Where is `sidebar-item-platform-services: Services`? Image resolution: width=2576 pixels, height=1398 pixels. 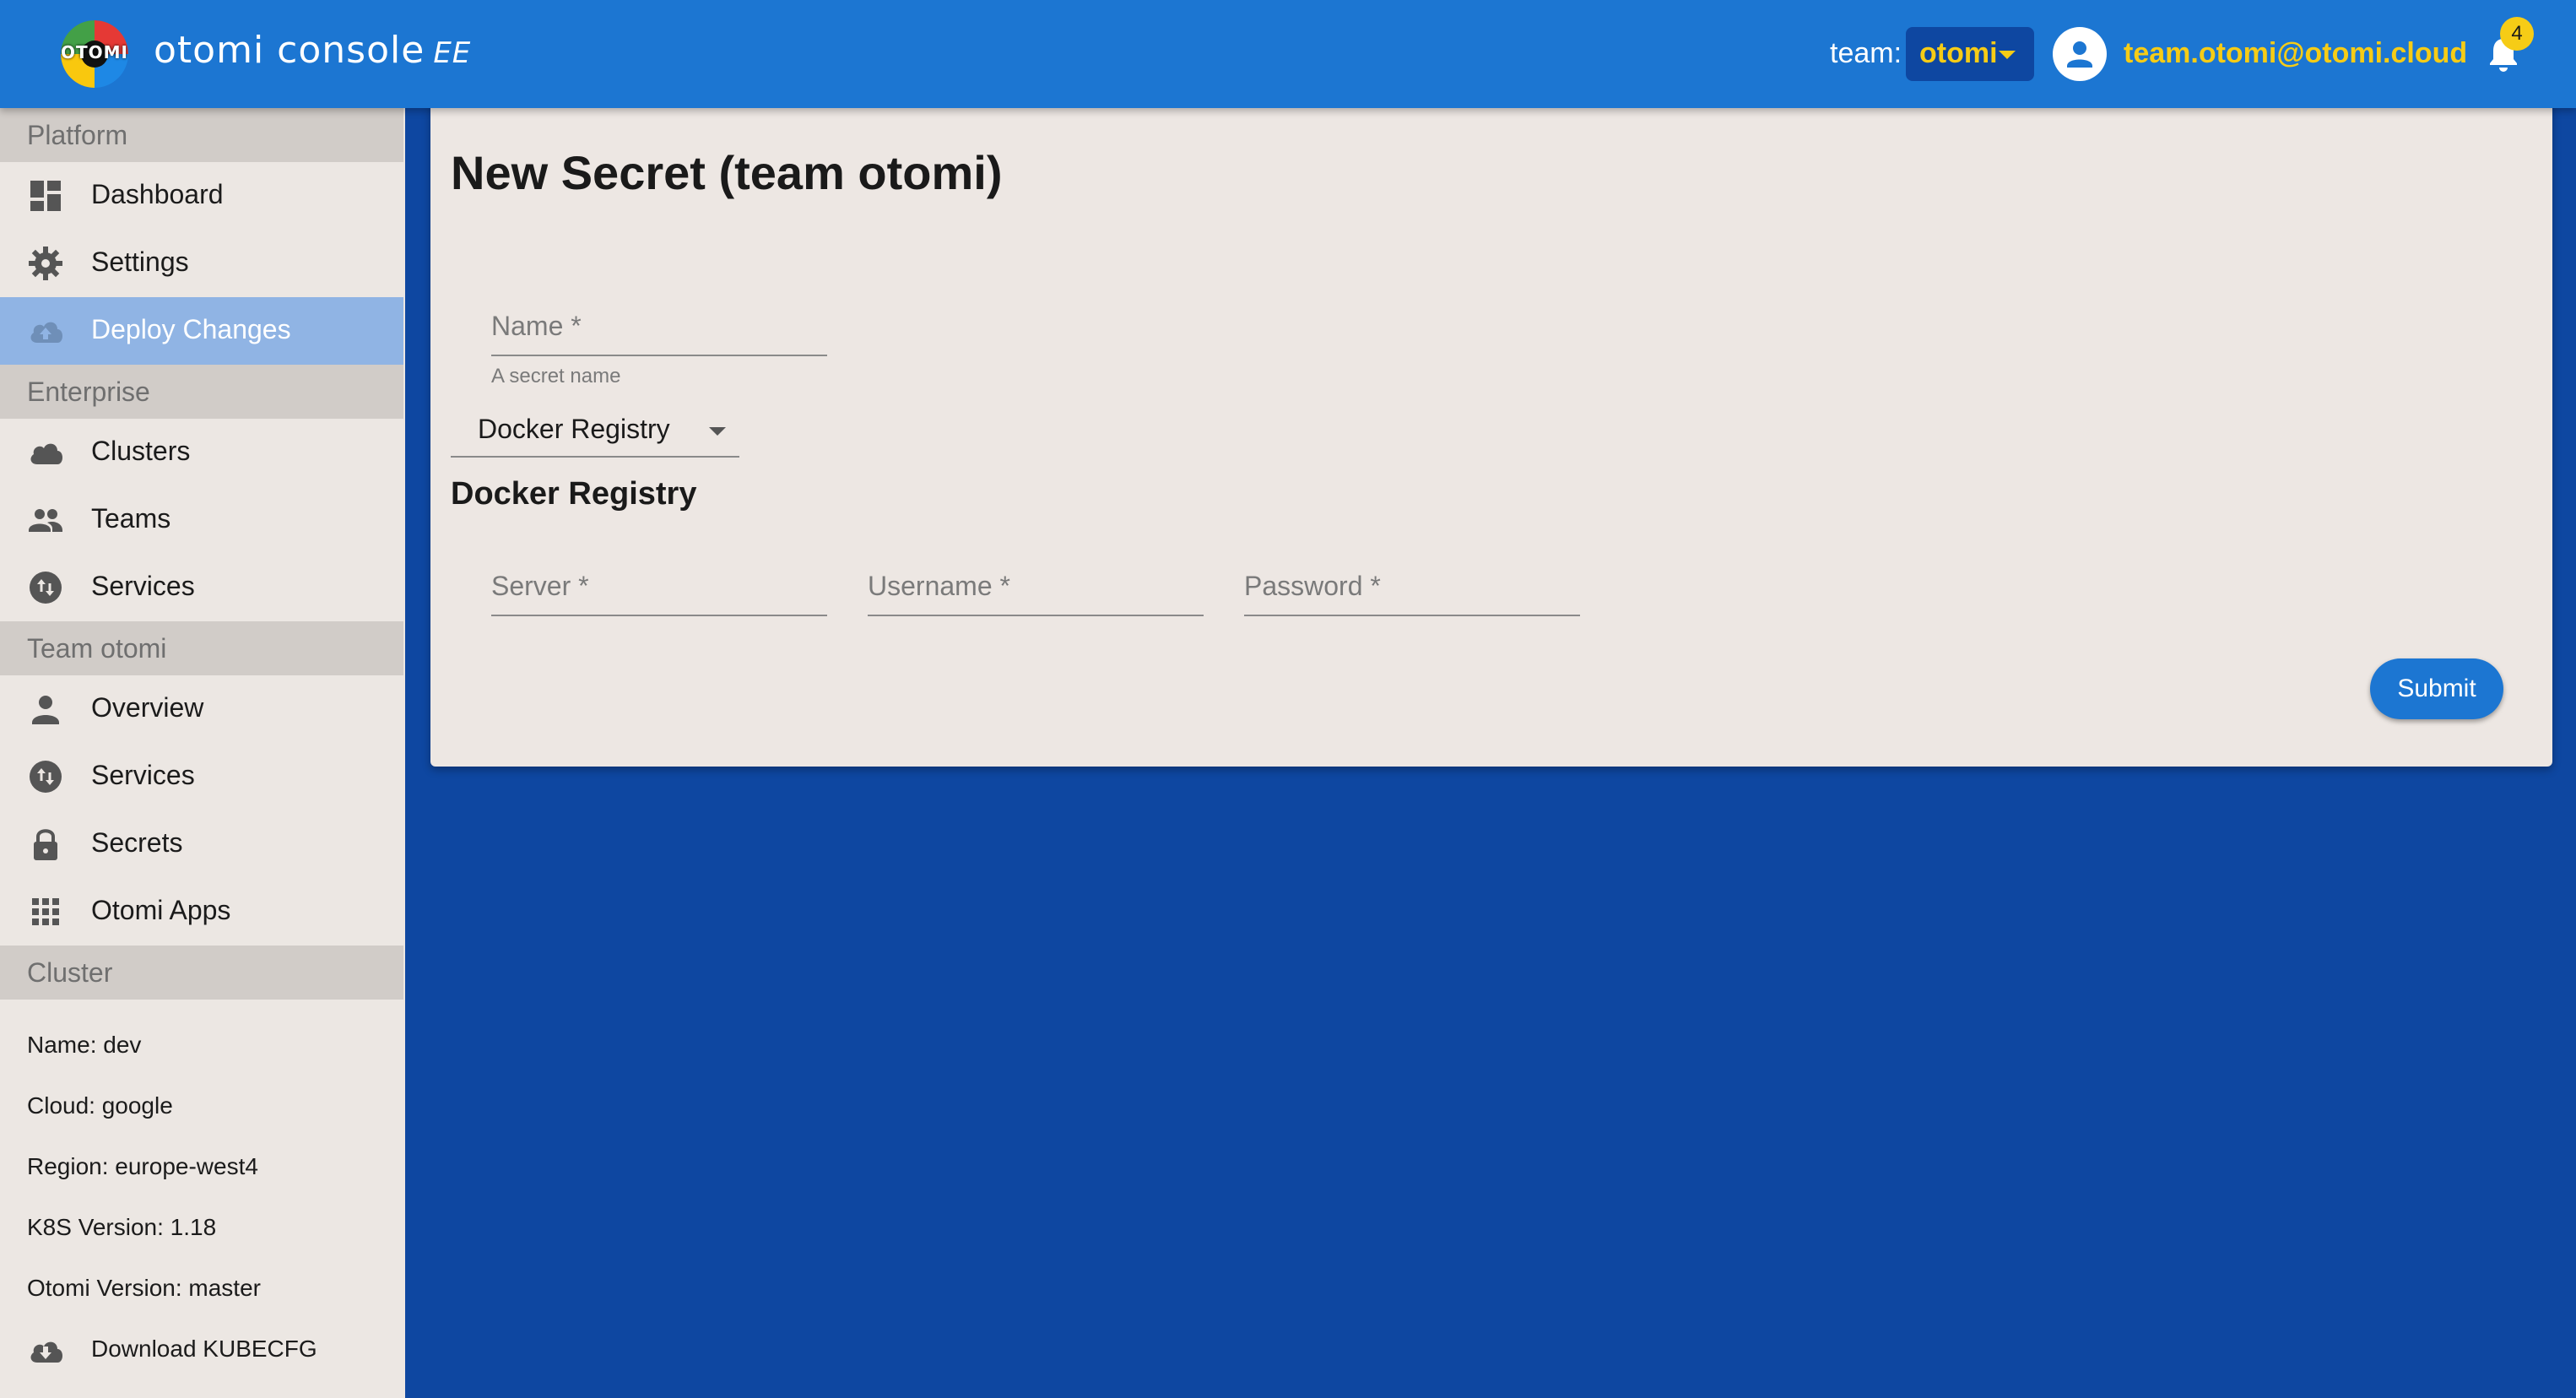
sidebar-item-platform-services: Services is located at coordinates (201, 587).